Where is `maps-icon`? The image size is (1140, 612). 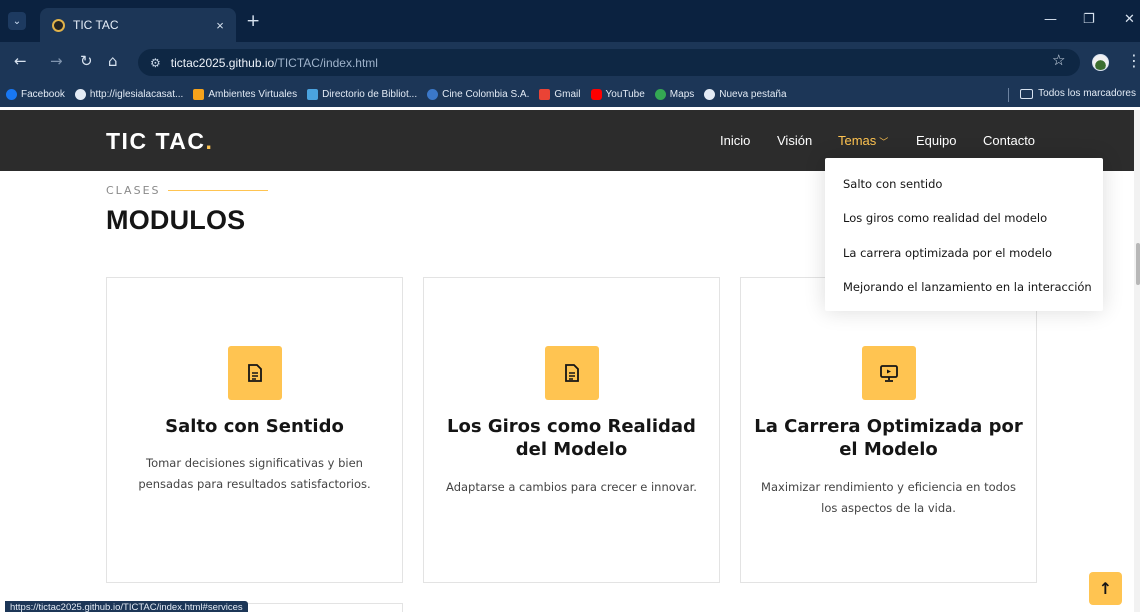 maps-icon is located at coordinates (660, 94).